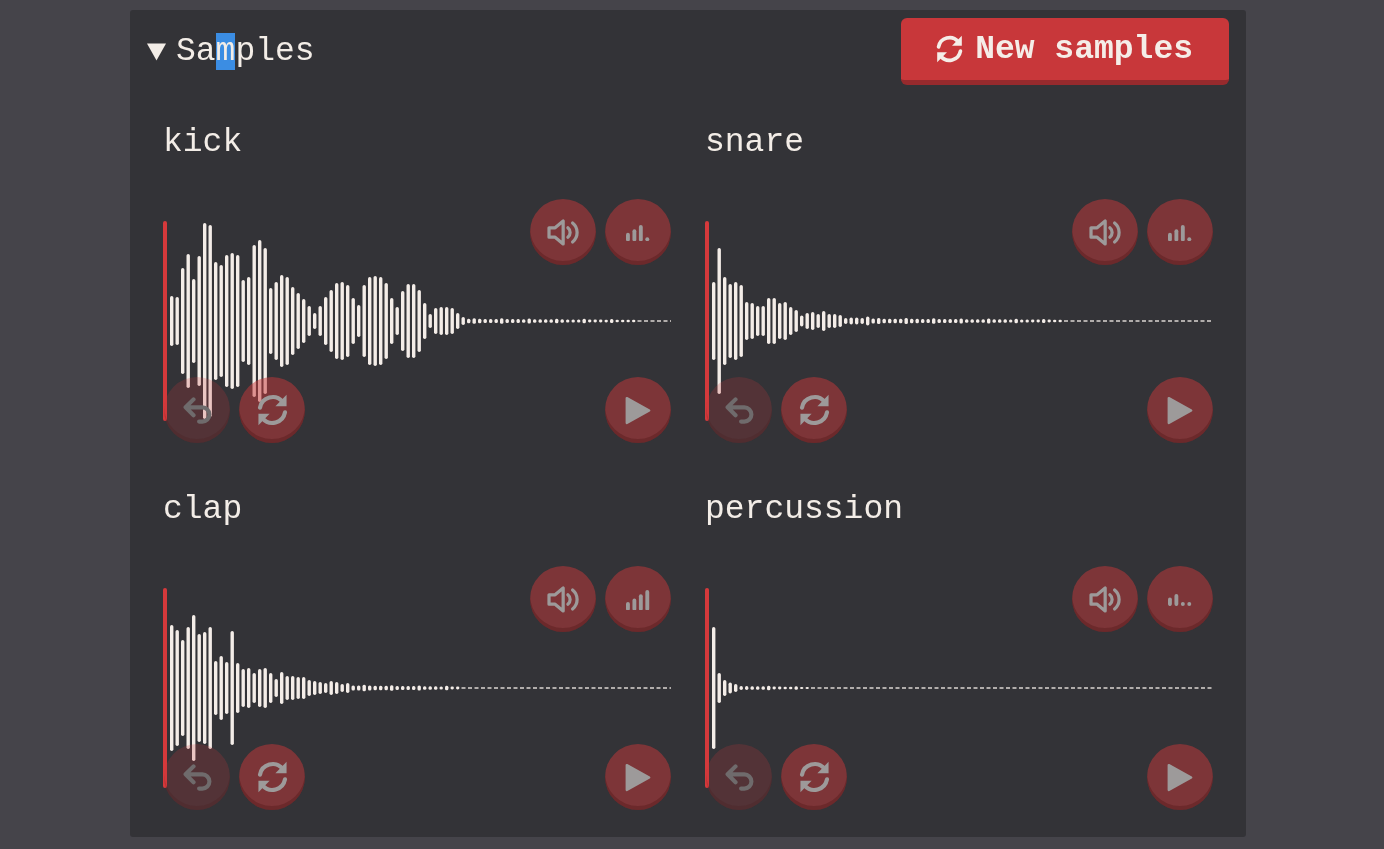 The height and width of the screenshot is (849, 1384). What do you see at coordinates (1065, 51) in the screenshot?
I see `new-samples-button: New samples` at bounding box center [1065, 51].